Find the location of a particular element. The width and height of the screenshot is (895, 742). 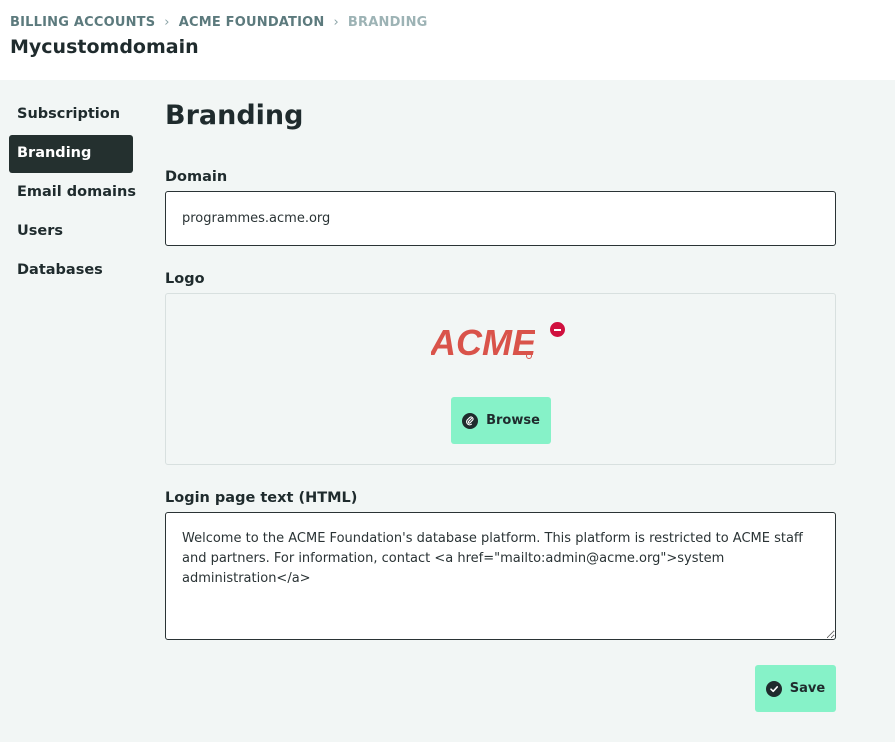

sidebar-item-email-domains: Email domains is located at coordinates (72, 193).